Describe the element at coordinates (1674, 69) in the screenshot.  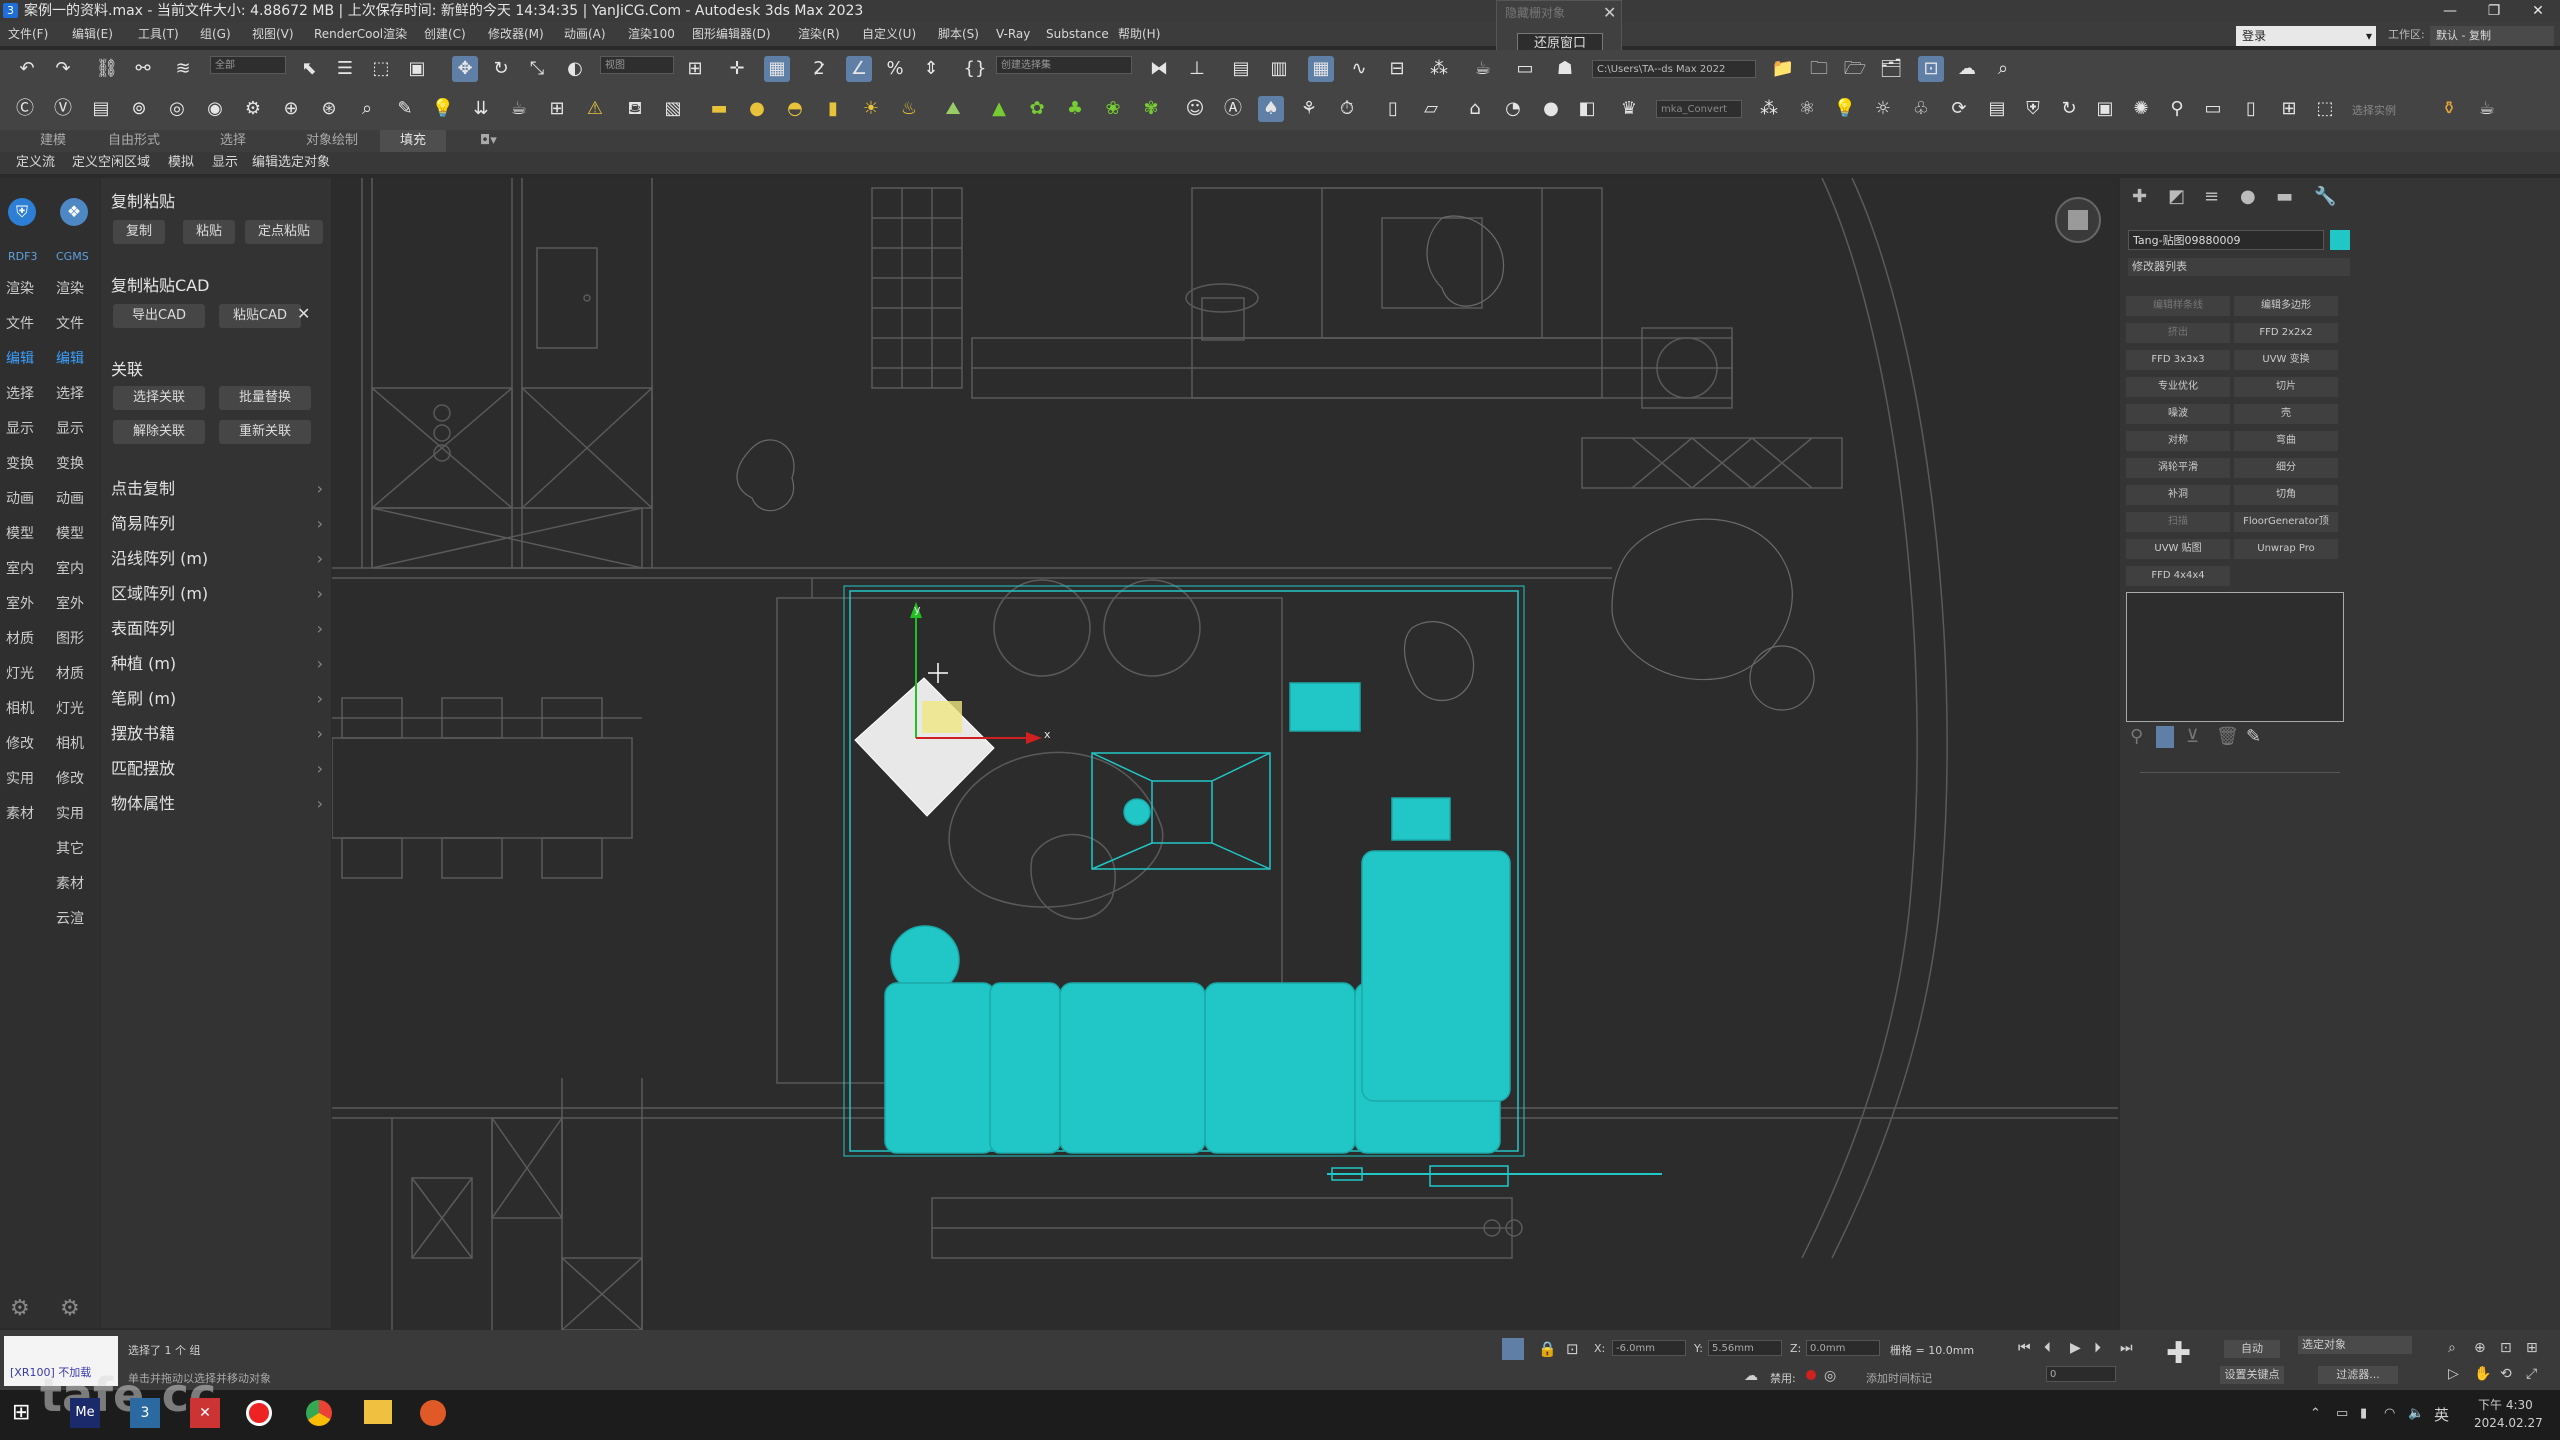
I see `project-path-dropdown: C:\Users\TA--ds Max 2022` at that location.